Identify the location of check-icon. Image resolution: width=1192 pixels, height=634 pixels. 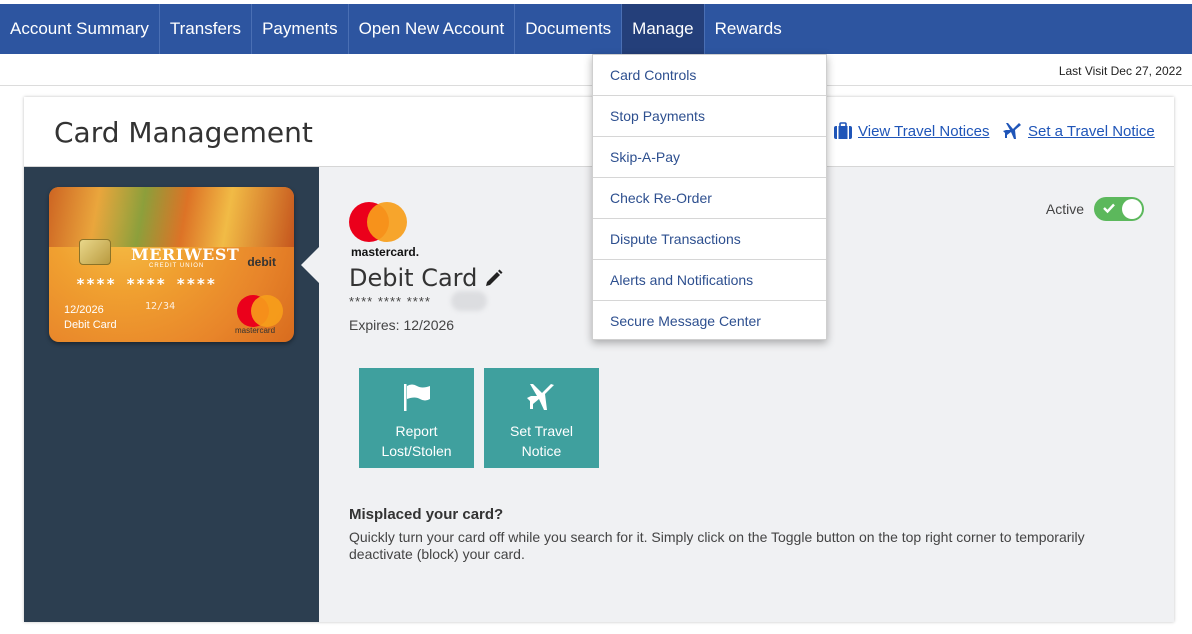
(1109, 208).